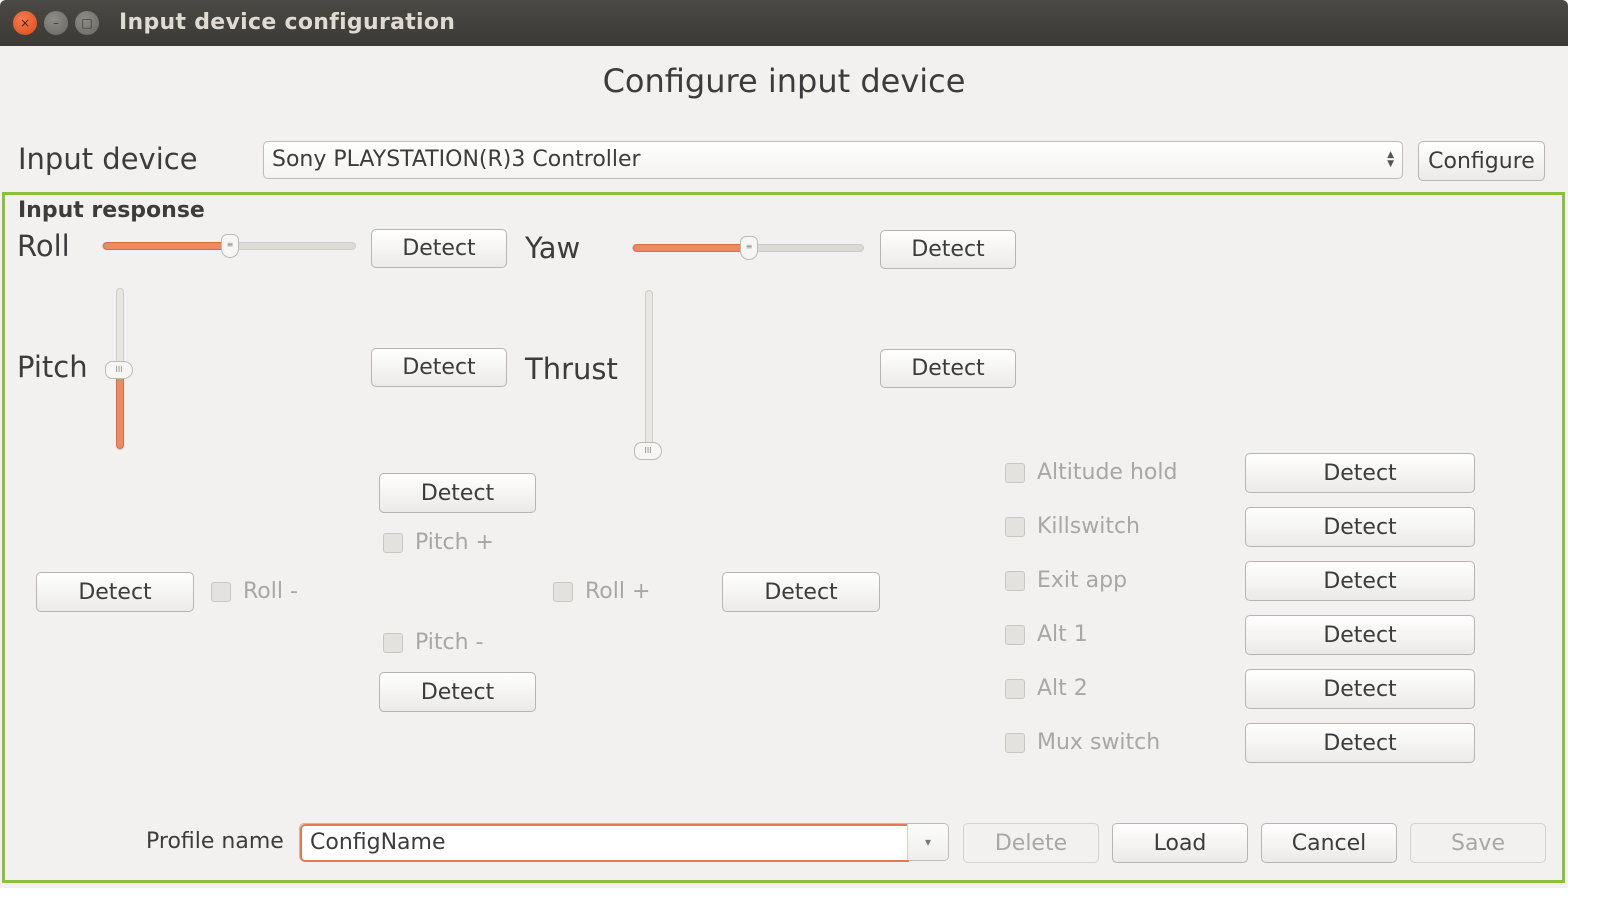 The image size is (1598, 902). I want to click on roll-slider-fill, so click(166, 246).